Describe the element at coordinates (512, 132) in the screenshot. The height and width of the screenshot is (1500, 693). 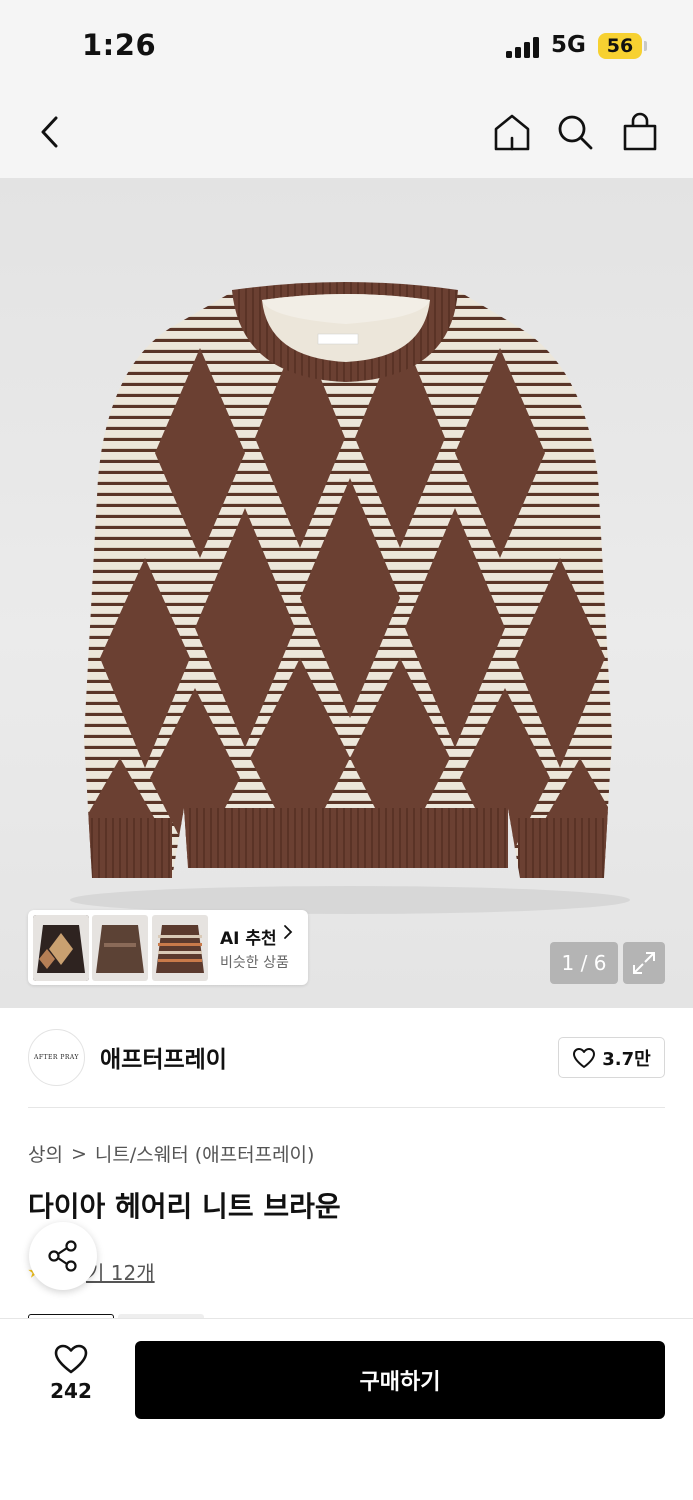
I see `home-icon` at that location.